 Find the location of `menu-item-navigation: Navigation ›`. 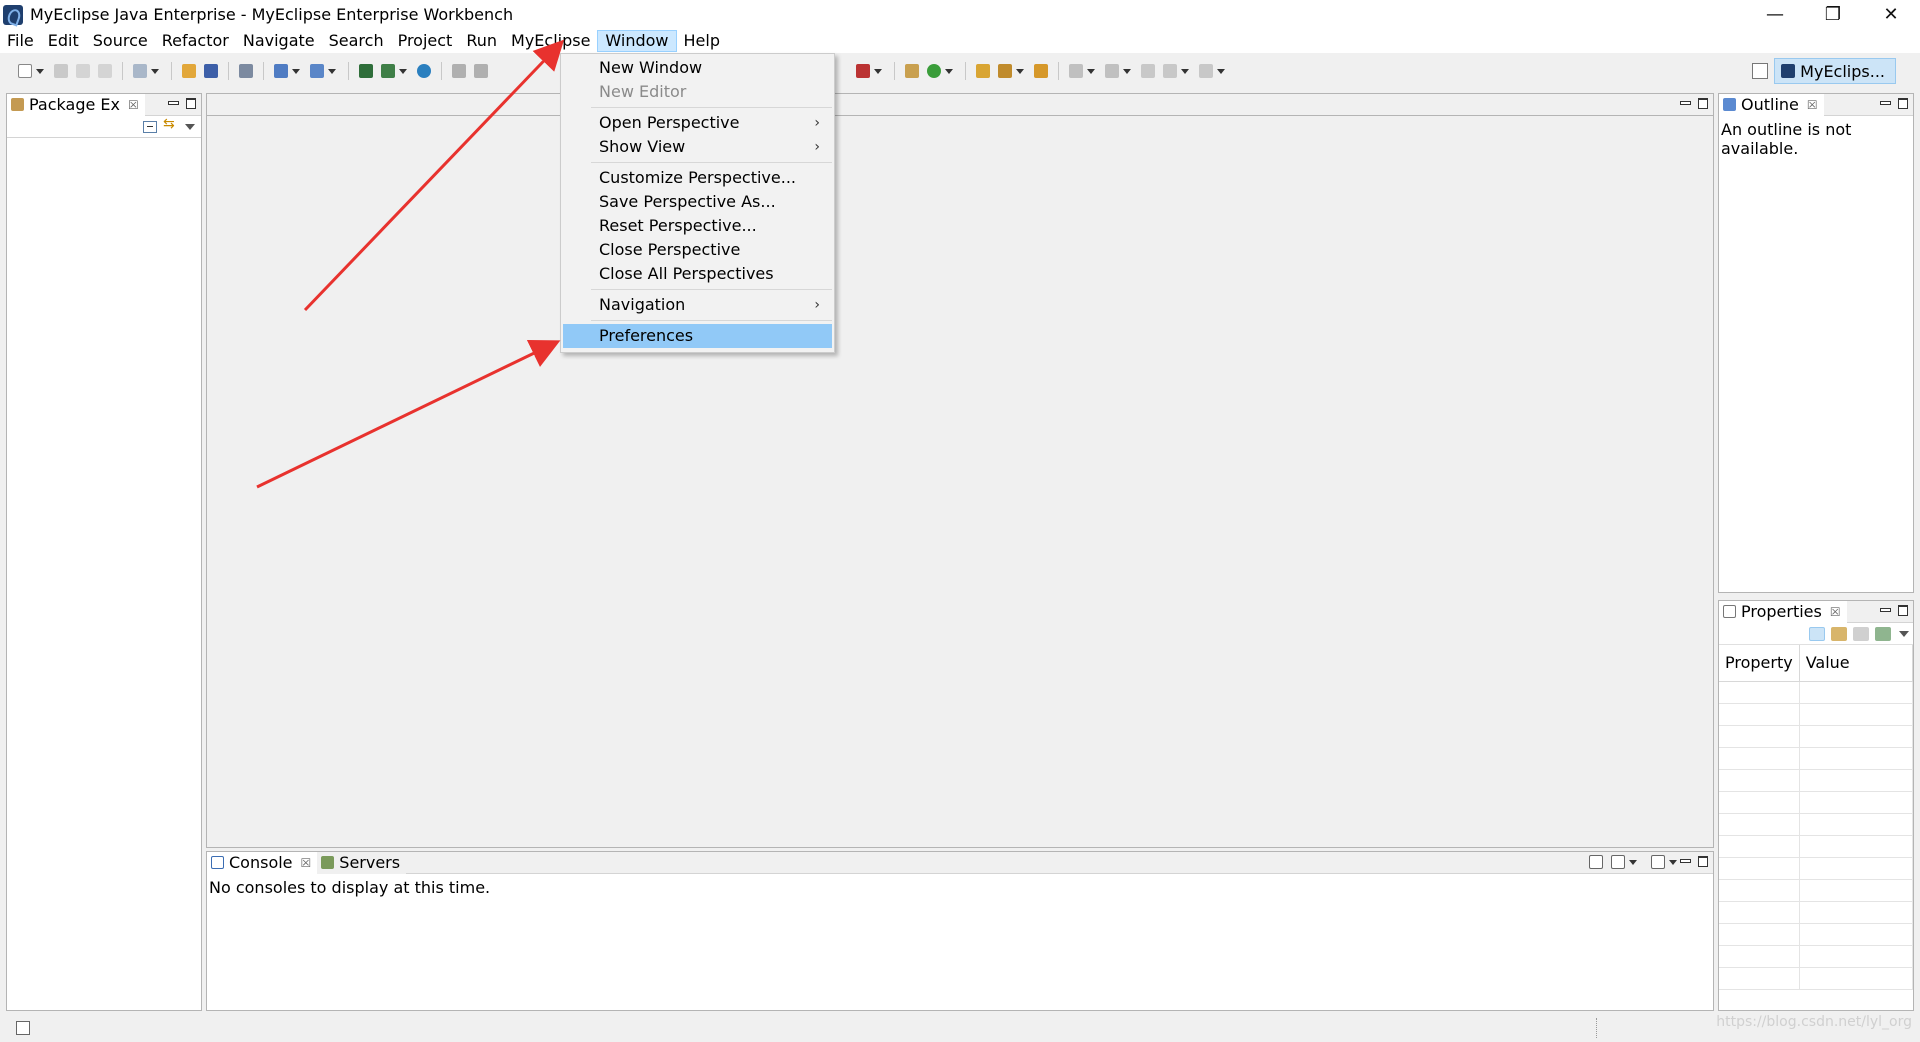

menu-item-navigation: Navigation › is located at coordinates (697, 305).